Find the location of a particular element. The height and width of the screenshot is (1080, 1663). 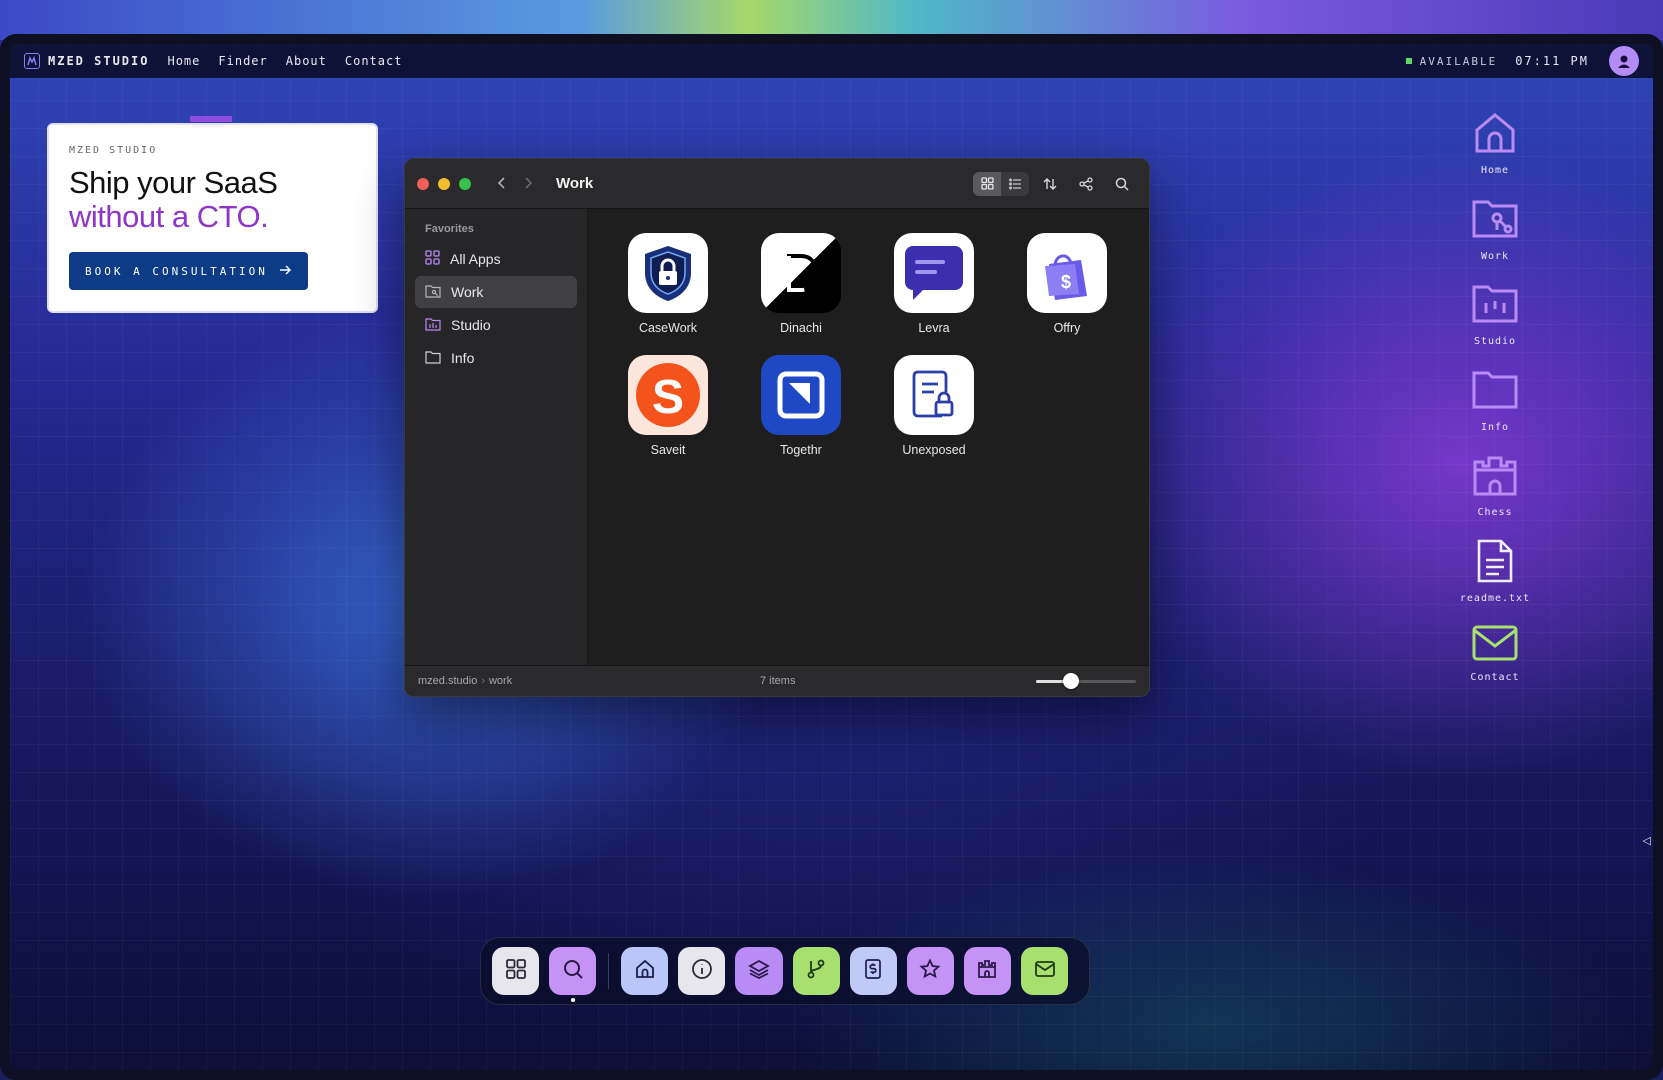

nav-finder: Finder is located at coordinates (242, 61).